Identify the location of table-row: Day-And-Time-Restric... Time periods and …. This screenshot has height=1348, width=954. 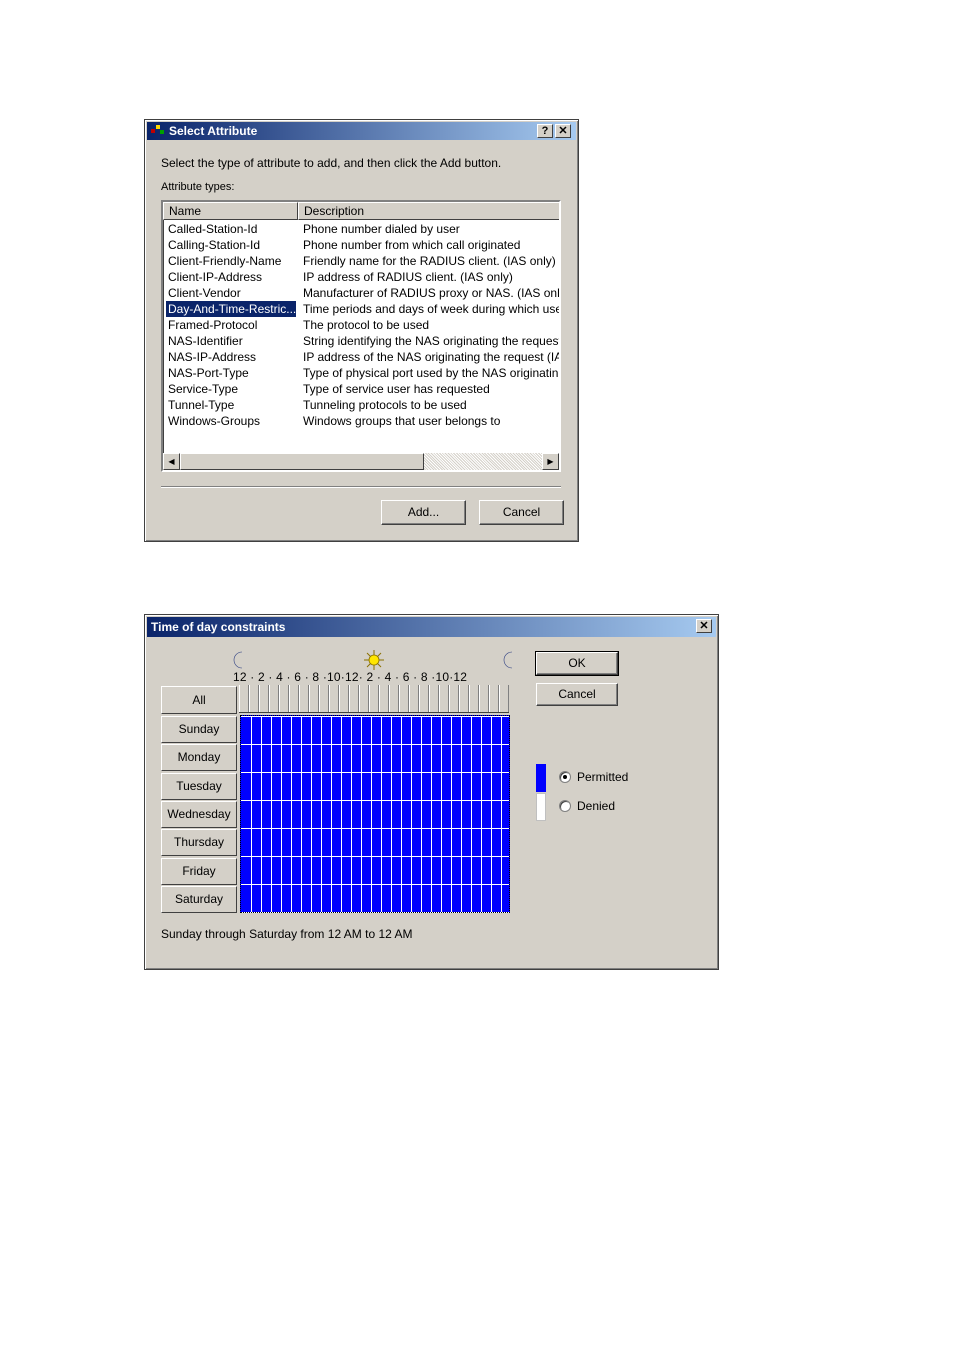
(361, 309).